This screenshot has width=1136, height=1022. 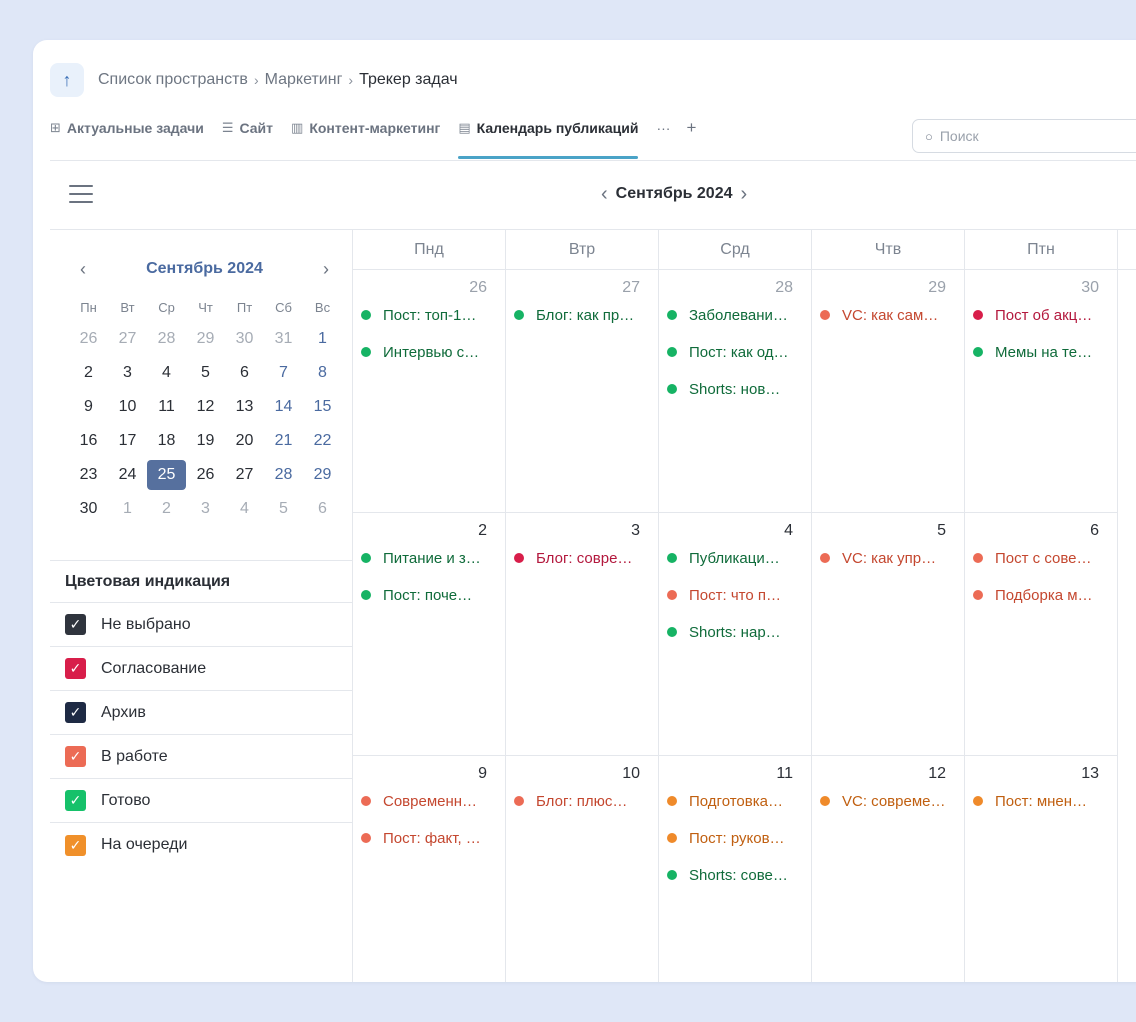 I want to click on legend-item: ✓ В работе, so click(x=201, y=757).